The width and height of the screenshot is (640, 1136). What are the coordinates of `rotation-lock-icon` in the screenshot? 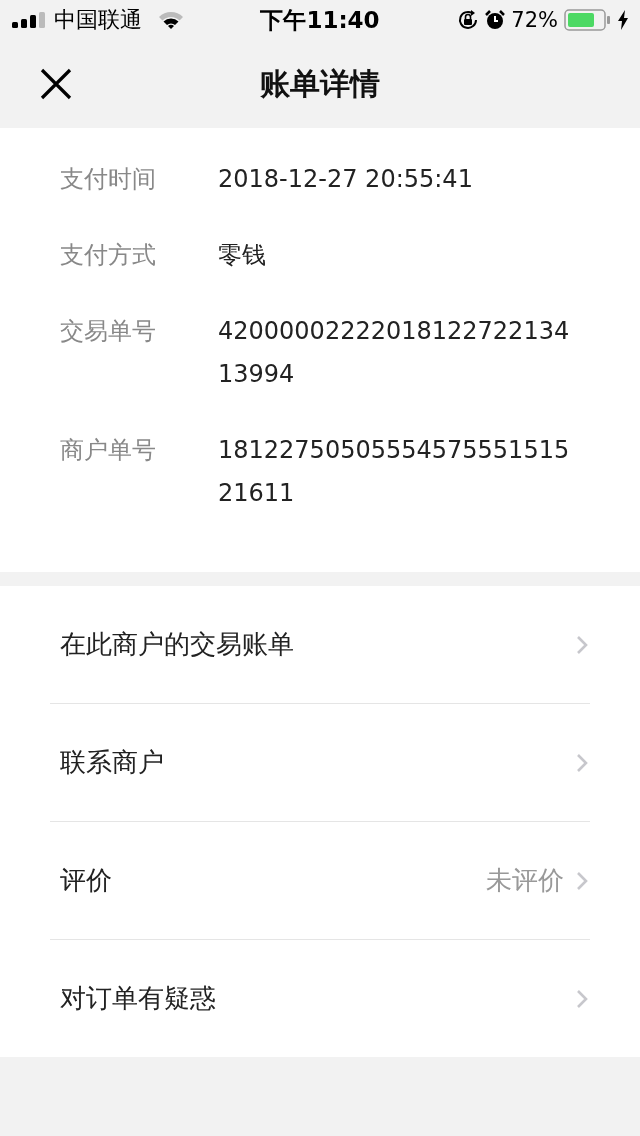 It's located at (468, 20).